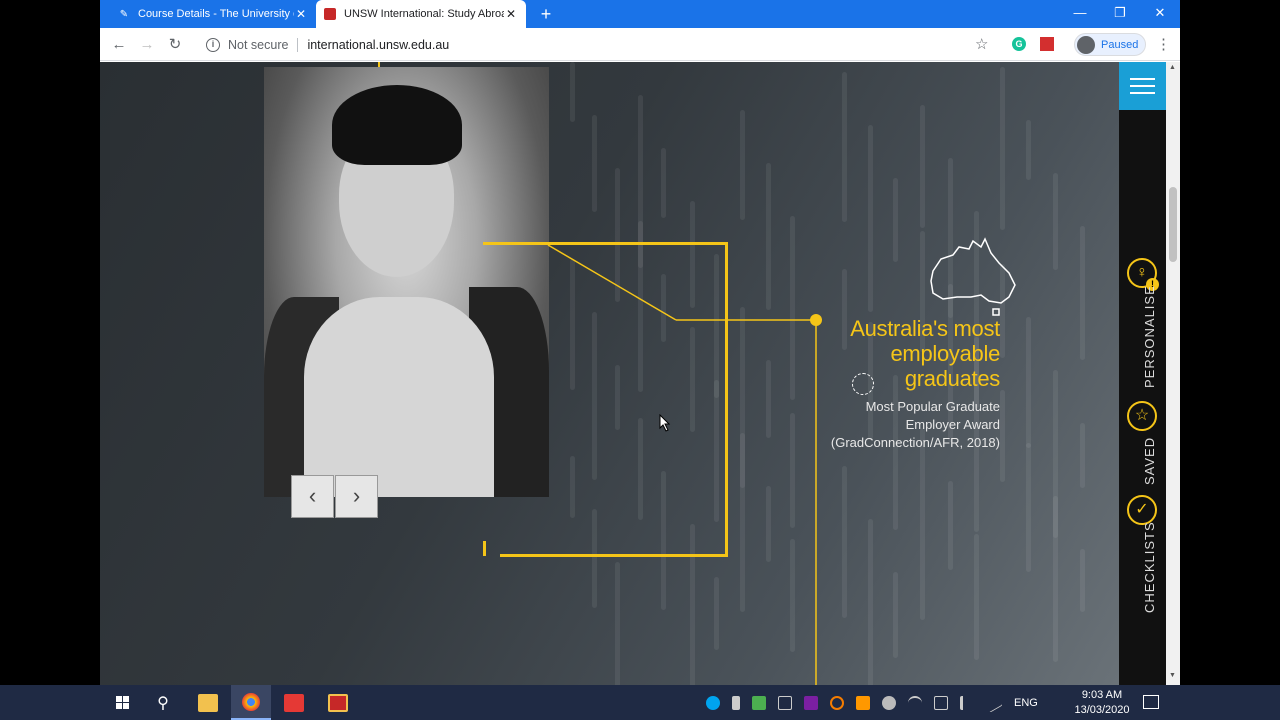  Describe the element at coordinates (1149, 567) in the screenshot. I see `side-label-checklists: CHECKLISTS` at that location.